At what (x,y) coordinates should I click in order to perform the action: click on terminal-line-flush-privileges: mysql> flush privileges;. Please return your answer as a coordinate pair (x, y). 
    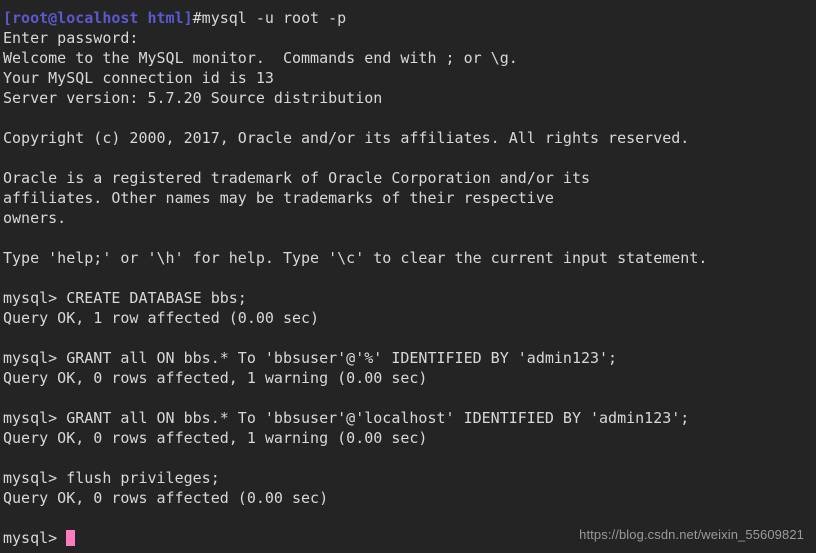
    Looking at the image, I should click on (111, 478).